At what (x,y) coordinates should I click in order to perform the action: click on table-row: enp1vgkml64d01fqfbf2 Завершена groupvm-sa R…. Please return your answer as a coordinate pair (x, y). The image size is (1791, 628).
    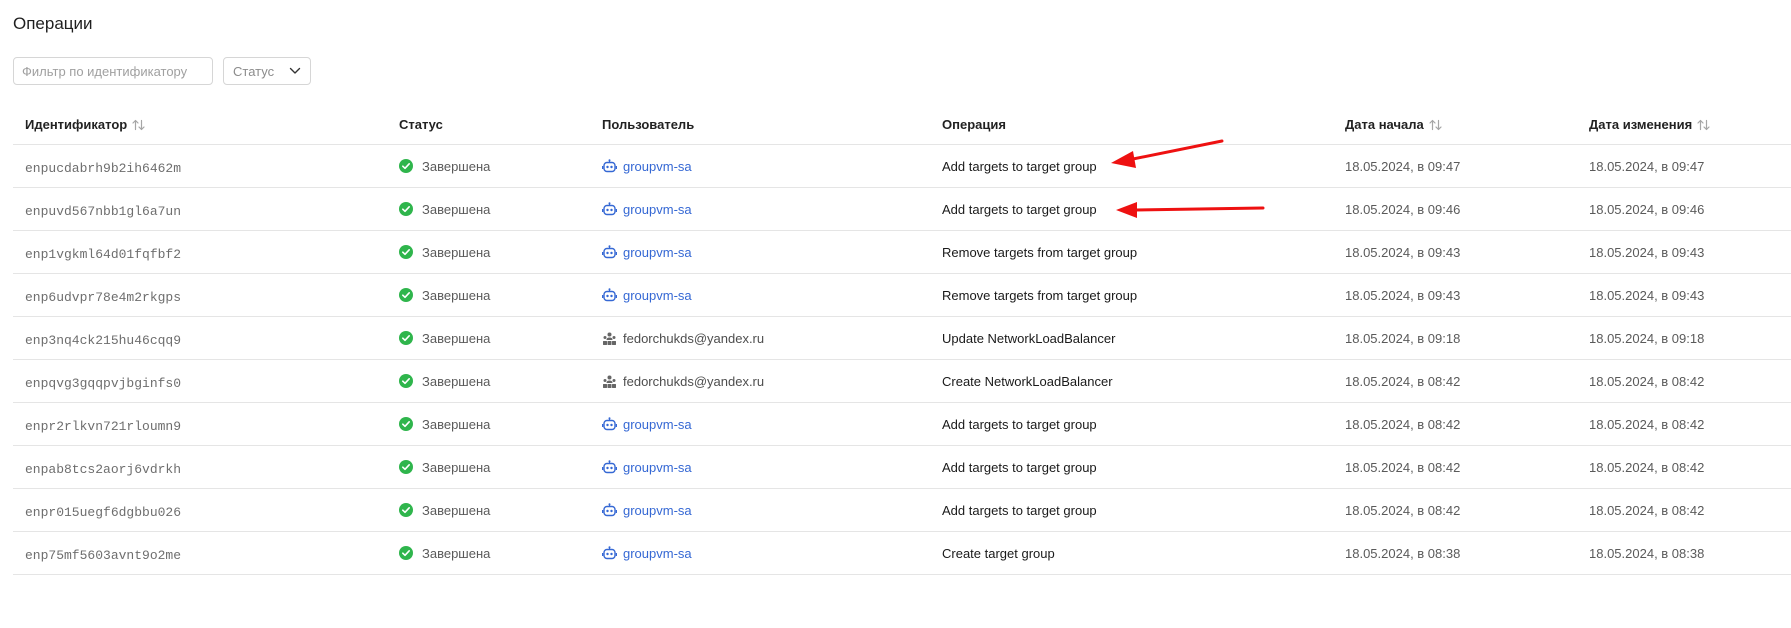
    Looking at the image, I should click on (902, 252).